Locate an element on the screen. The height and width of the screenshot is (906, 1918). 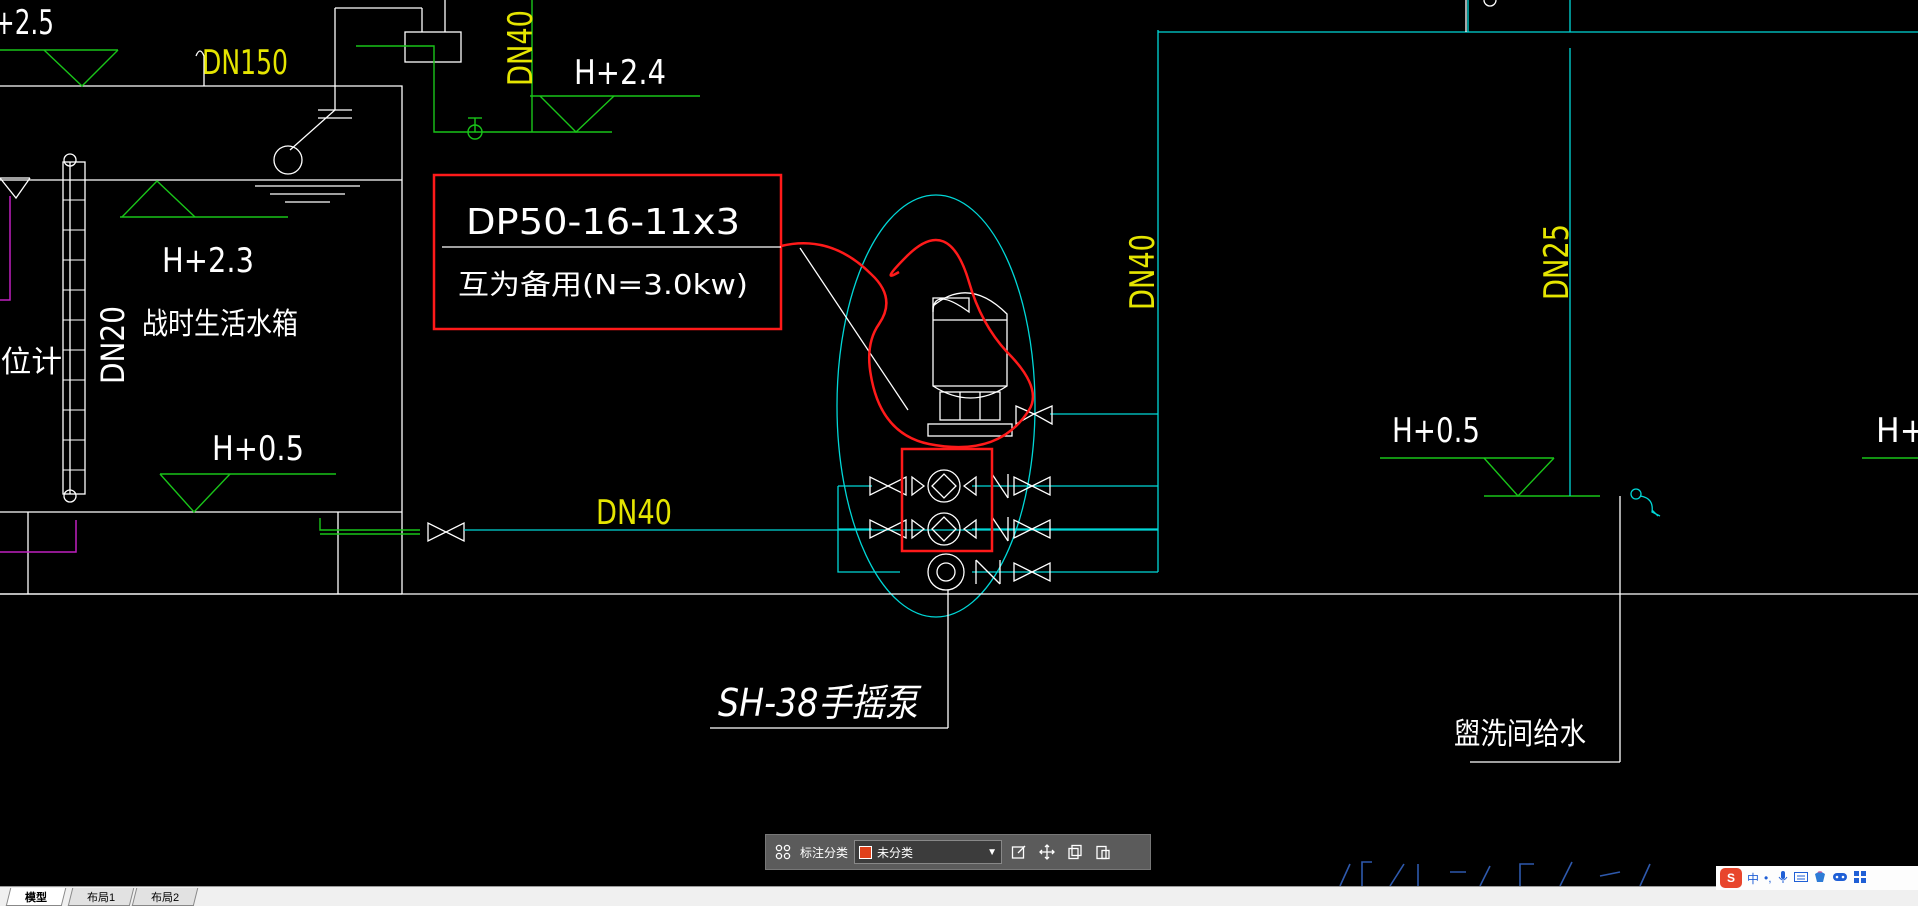
pump-note: 互为备用(N=3.0kw) is located at coordinates (603, 284).